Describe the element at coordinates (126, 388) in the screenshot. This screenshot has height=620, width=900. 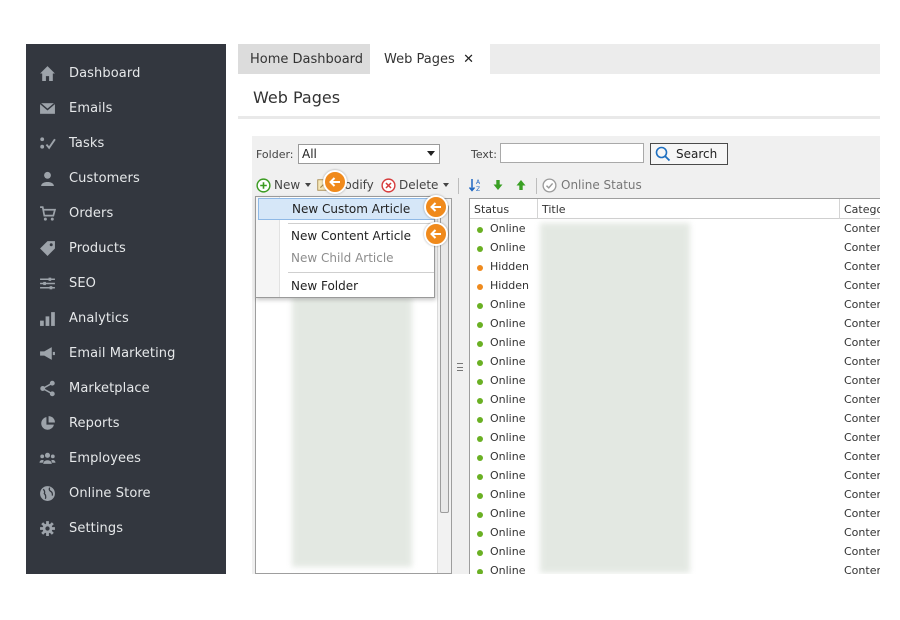
I see `sidebar-item-marketplace: Marketplace` at that location.